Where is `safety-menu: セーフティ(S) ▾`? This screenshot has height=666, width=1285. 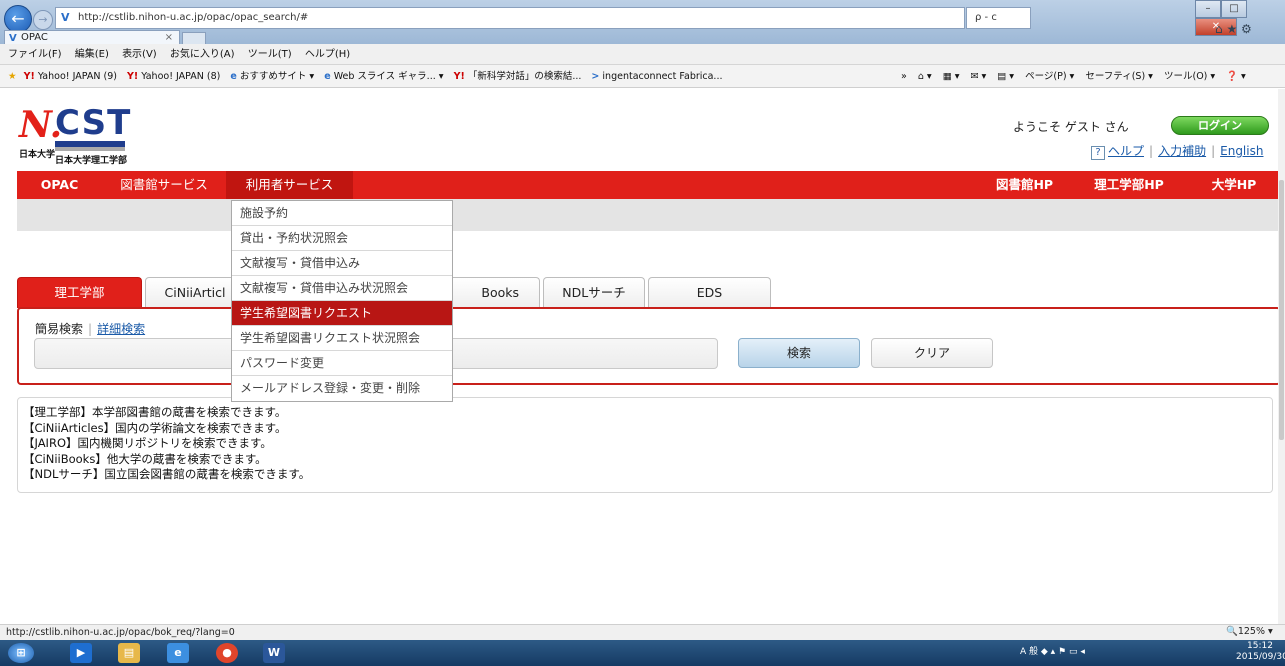
safety-menu: セーフティ(S) ▾ is located at coordinates (1119, 76).